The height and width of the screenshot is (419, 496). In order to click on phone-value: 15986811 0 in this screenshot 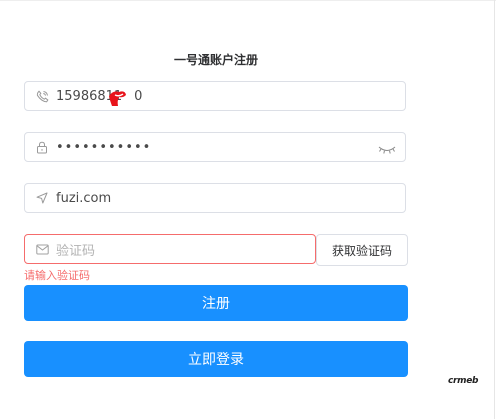, I will do `click(99, 96)`.